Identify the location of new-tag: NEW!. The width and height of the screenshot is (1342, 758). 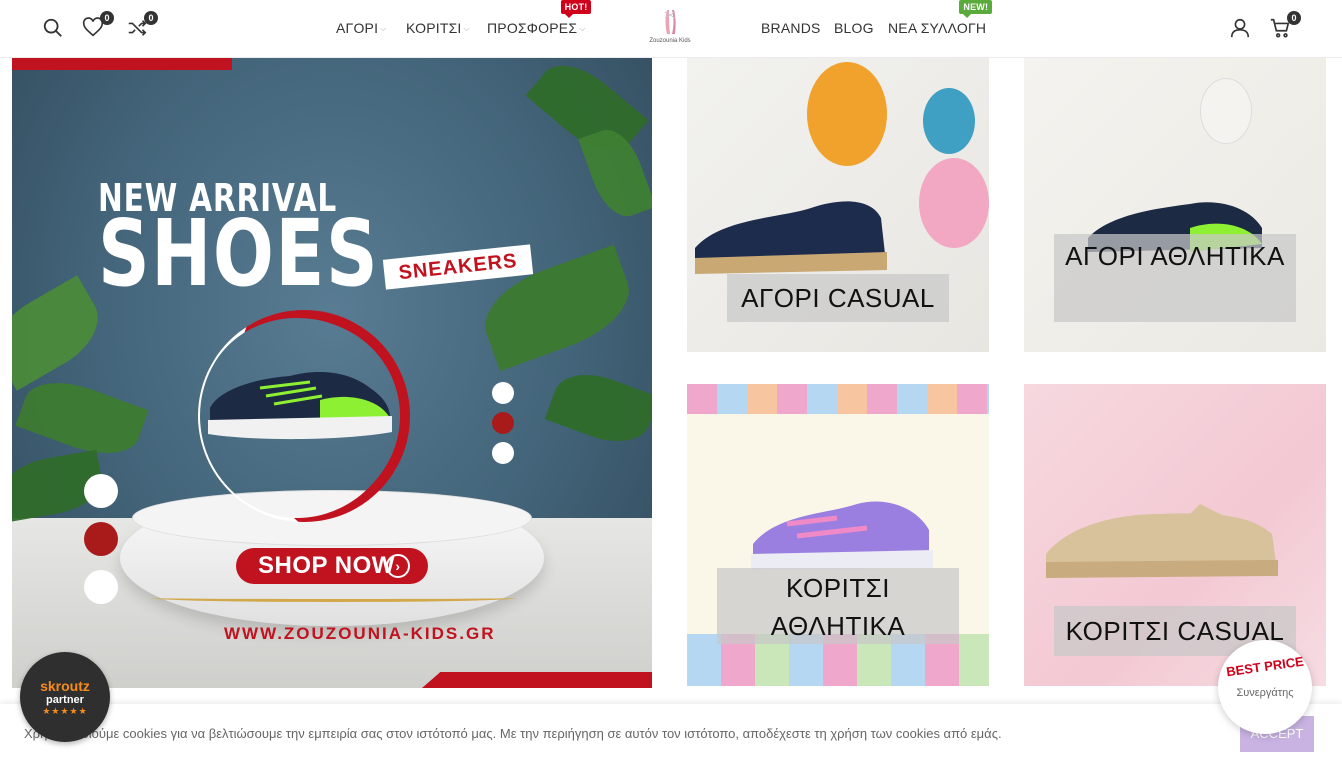
(976, 9).